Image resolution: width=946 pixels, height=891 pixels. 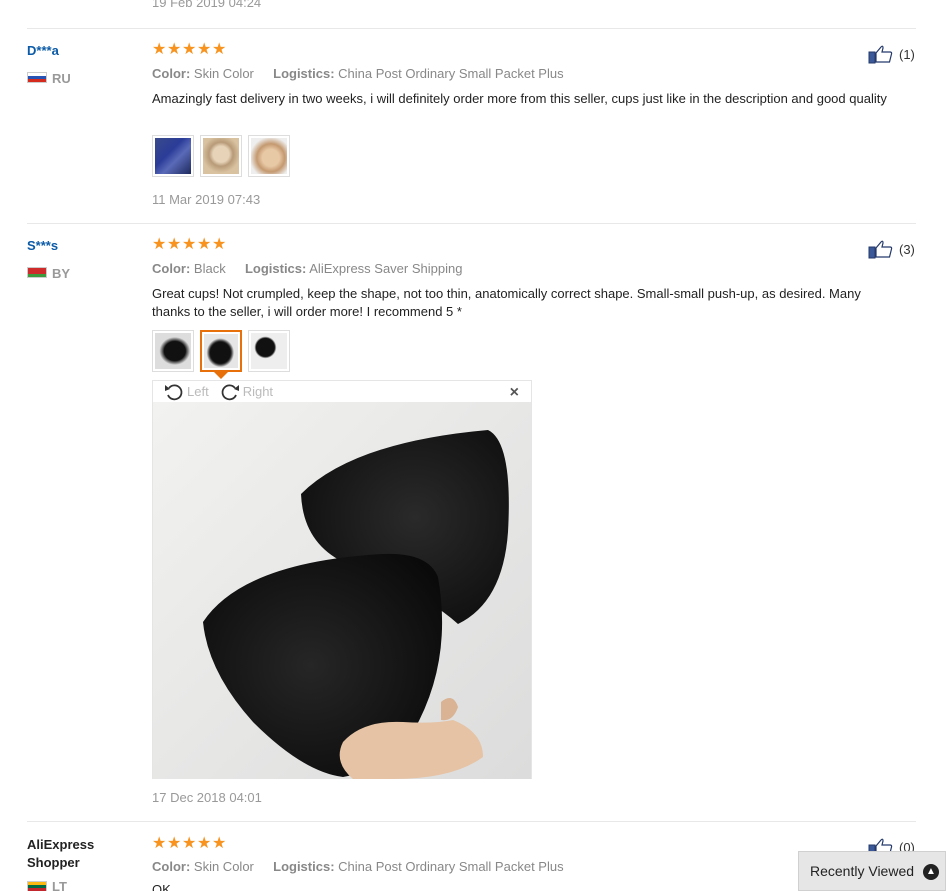 I want to click on helpful-count: (3), so click(x=907, y=249).